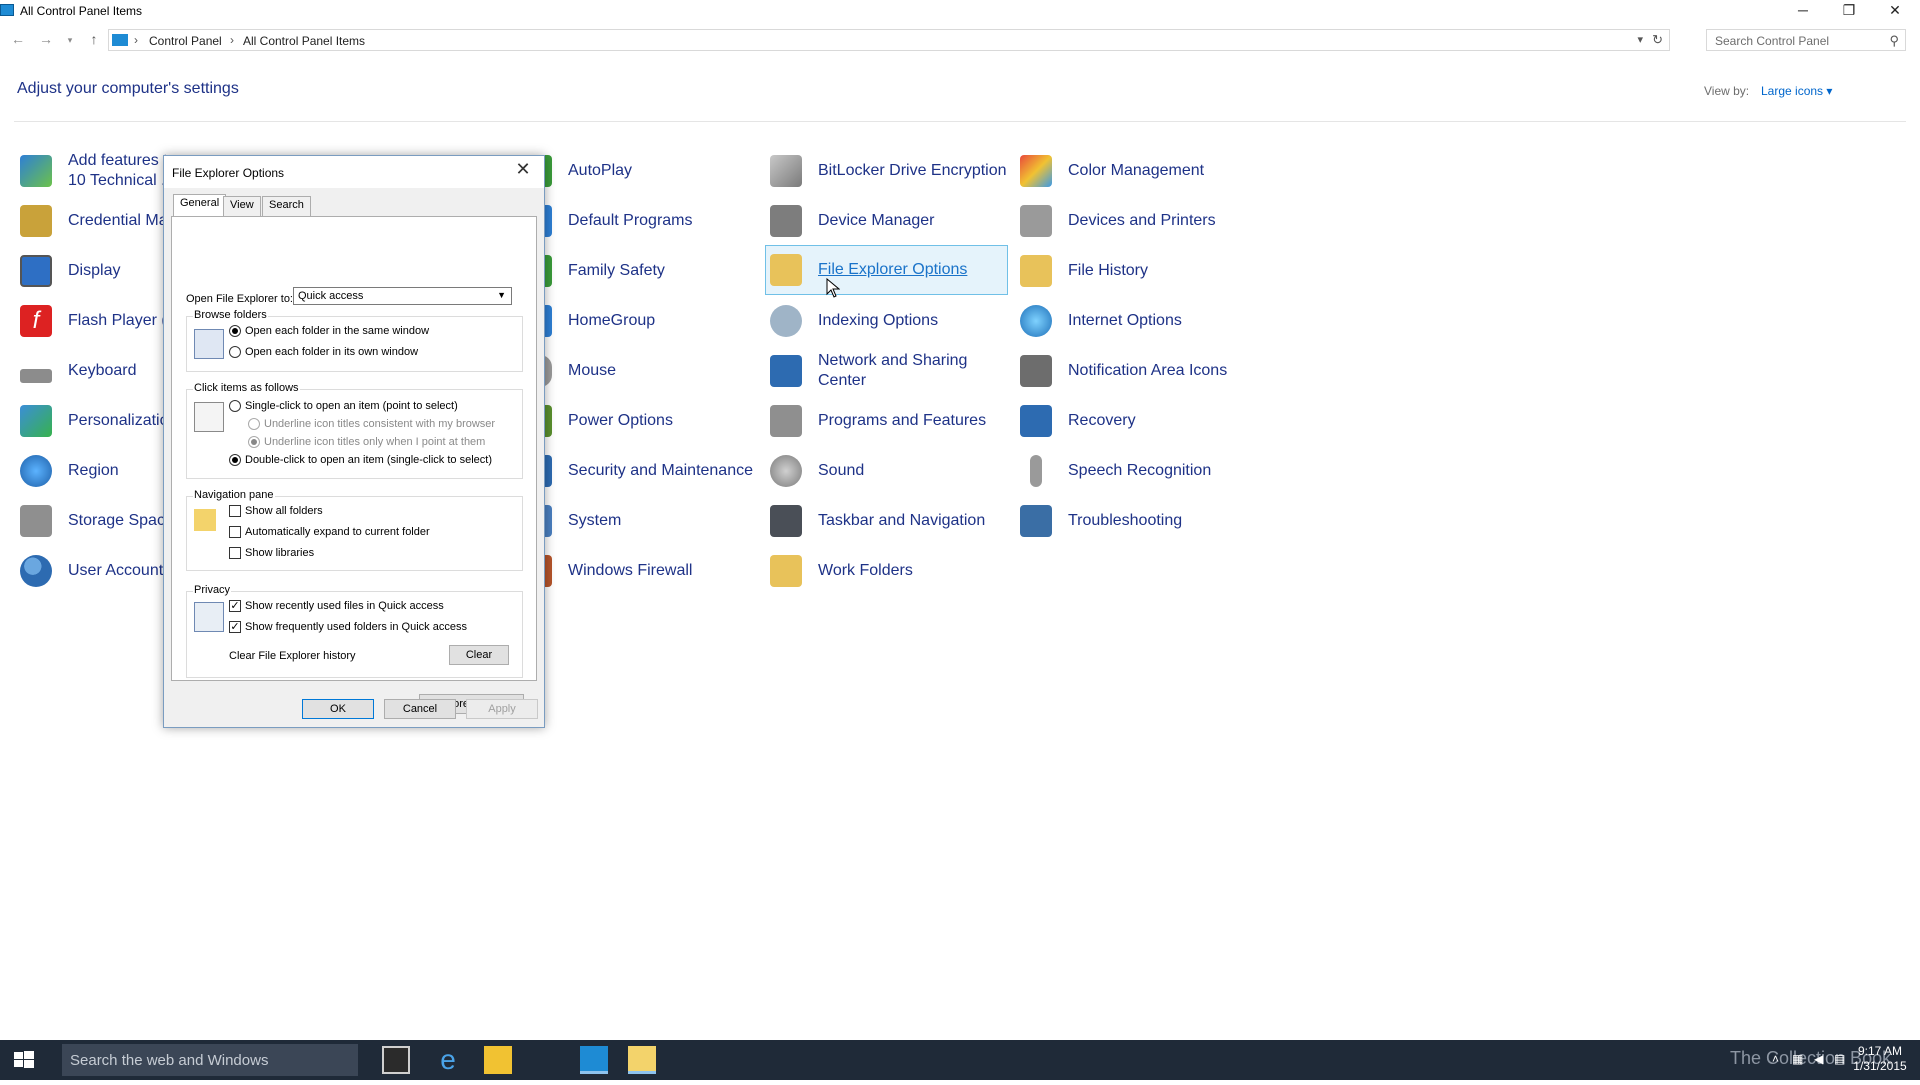  Describe the element at coordinates (228, 173) in the screenshot. I see `dialog-title: File Explorer Options` at that location.